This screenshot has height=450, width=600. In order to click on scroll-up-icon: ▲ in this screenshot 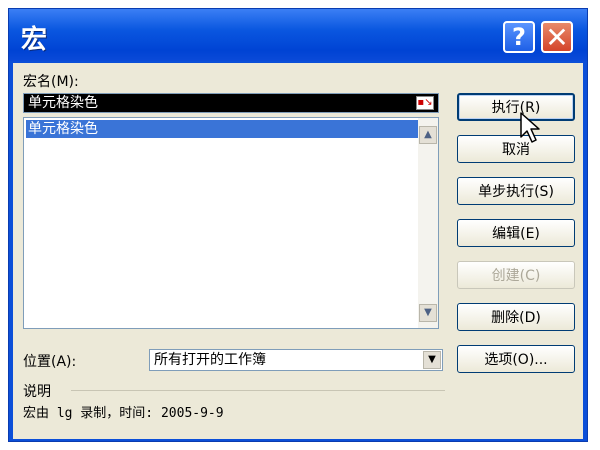, I will do `click(428, 135)`.